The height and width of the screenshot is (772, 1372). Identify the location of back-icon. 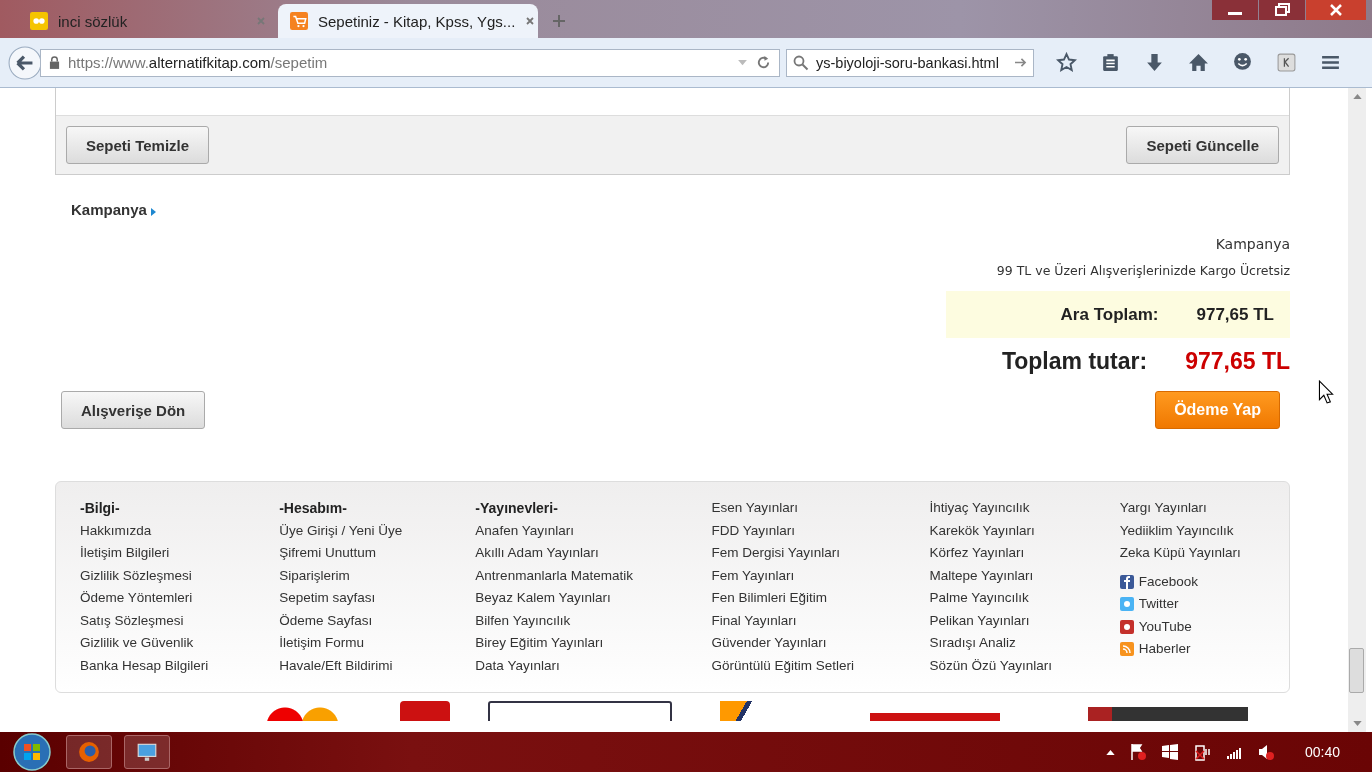
(25, 62).